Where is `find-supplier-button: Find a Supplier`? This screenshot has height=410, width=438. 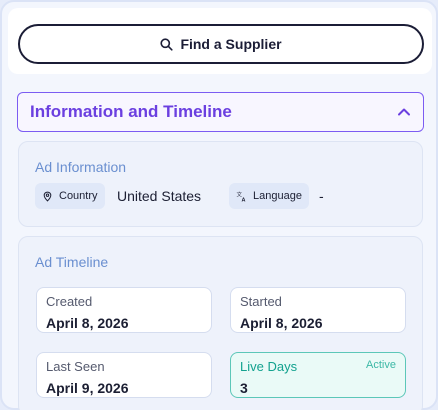 find-supplier-button: Find a Supplier is located at coordinates (221, 44).